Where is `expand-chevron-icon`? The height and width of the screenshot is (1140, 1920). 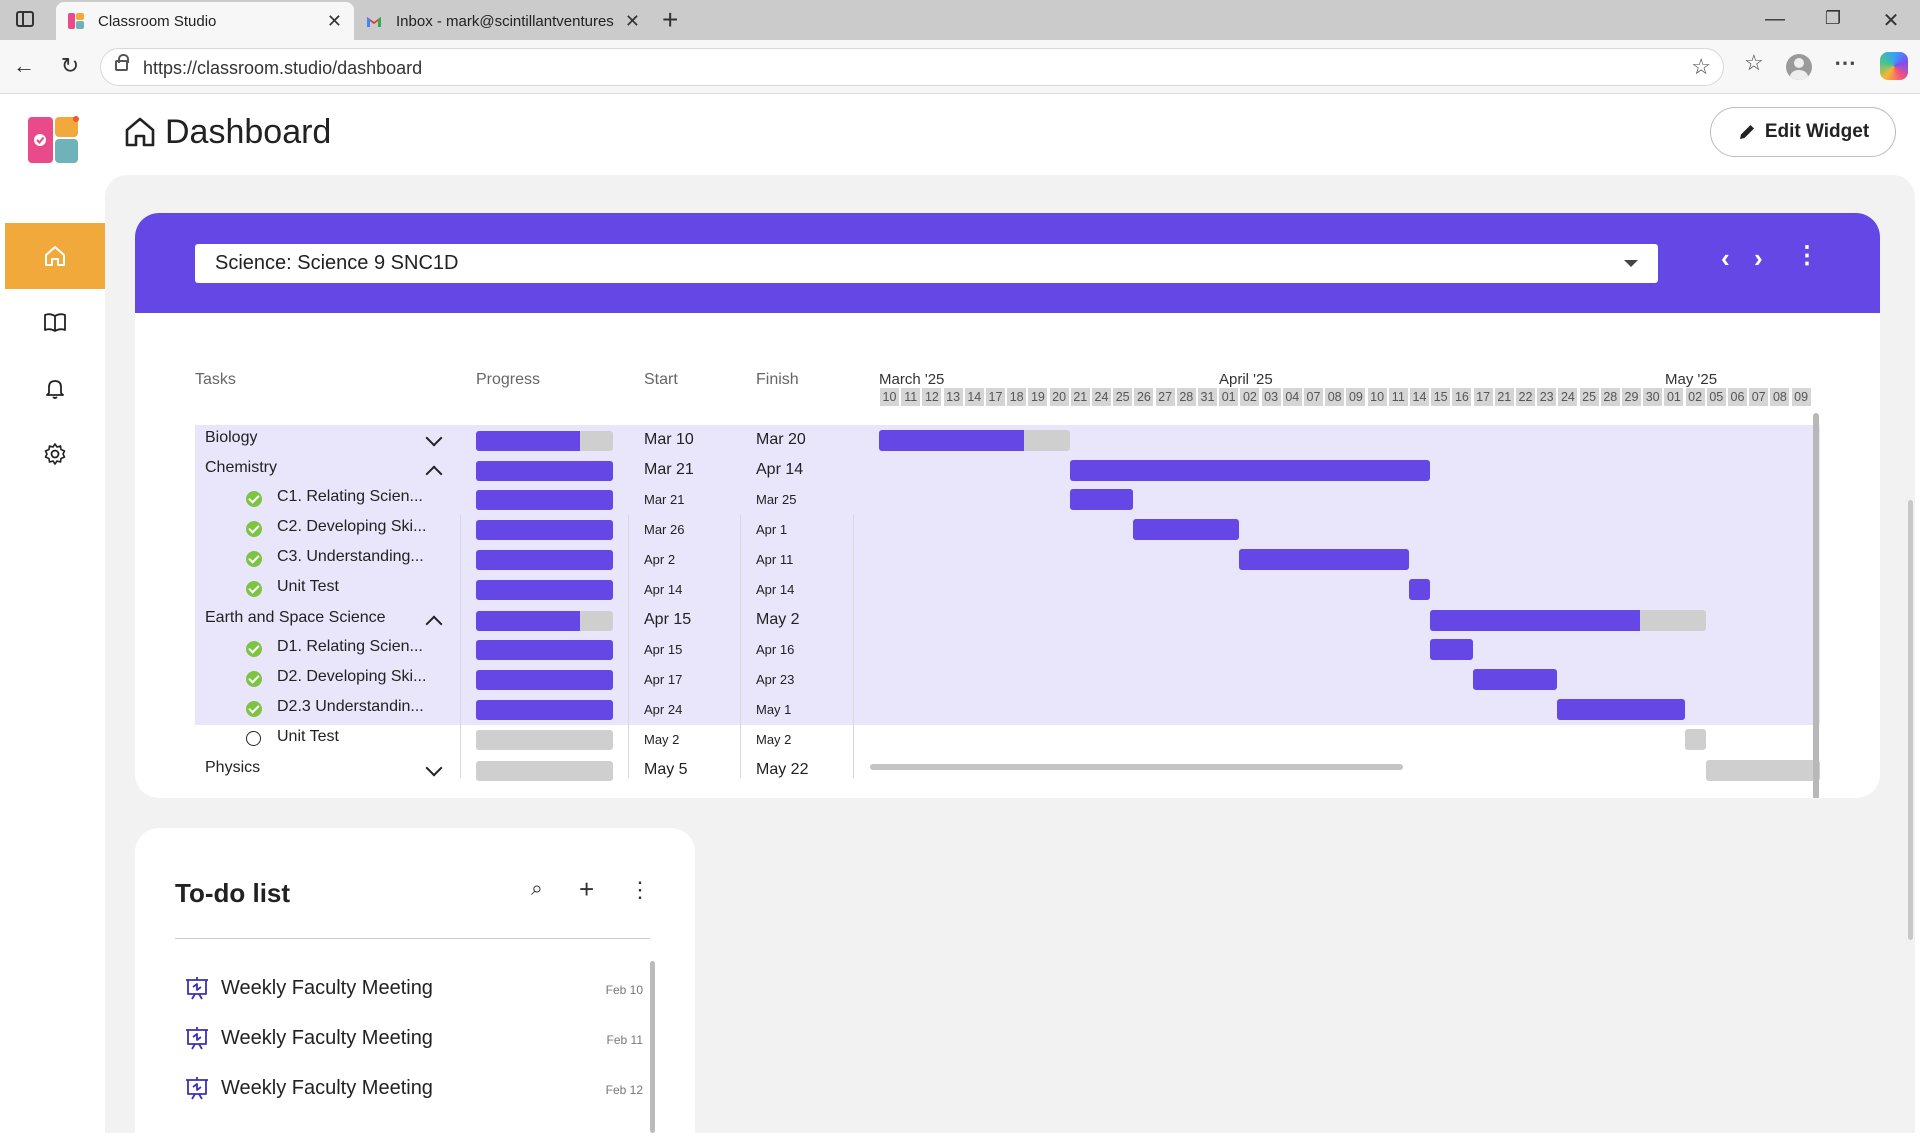
expand-chevron-icon is located at coordinates (434, 768).